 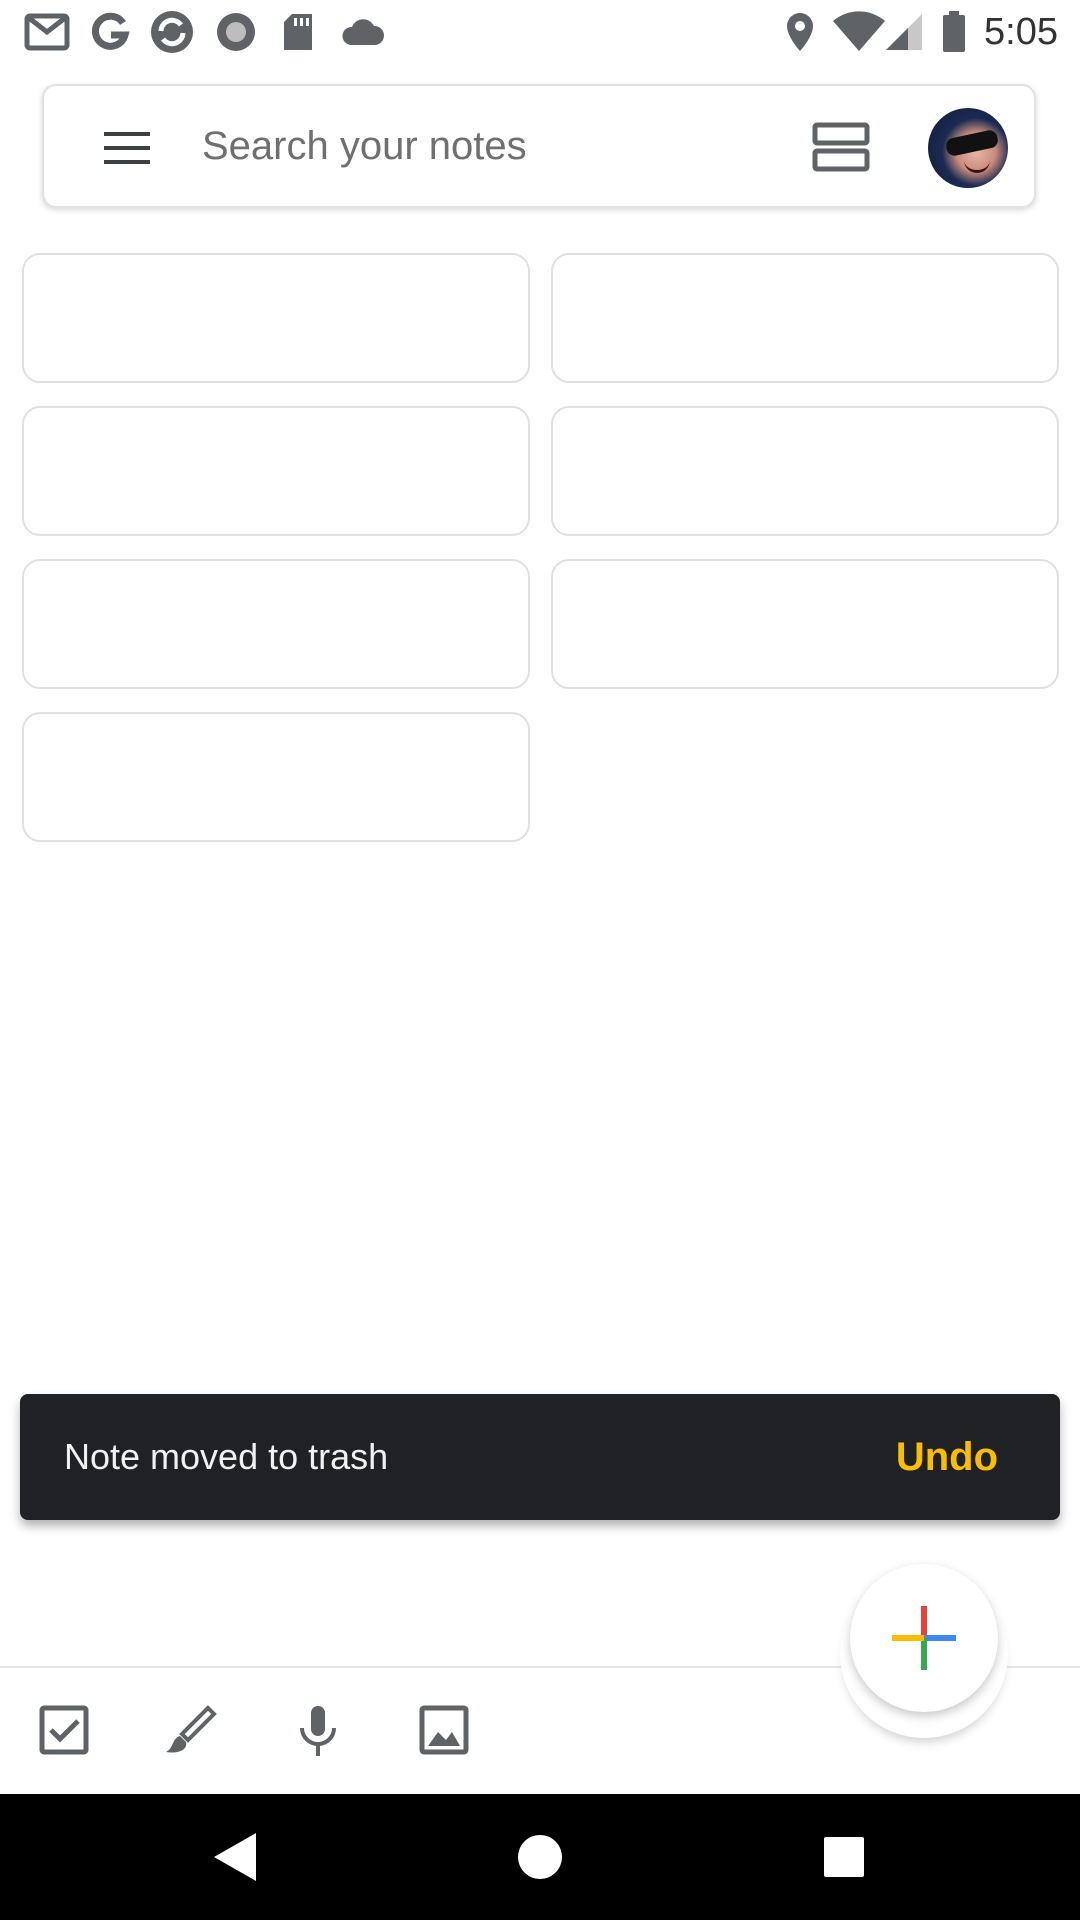 I want to click on snackbar-message: Note moved to trash, so click(x=226, y=1456).